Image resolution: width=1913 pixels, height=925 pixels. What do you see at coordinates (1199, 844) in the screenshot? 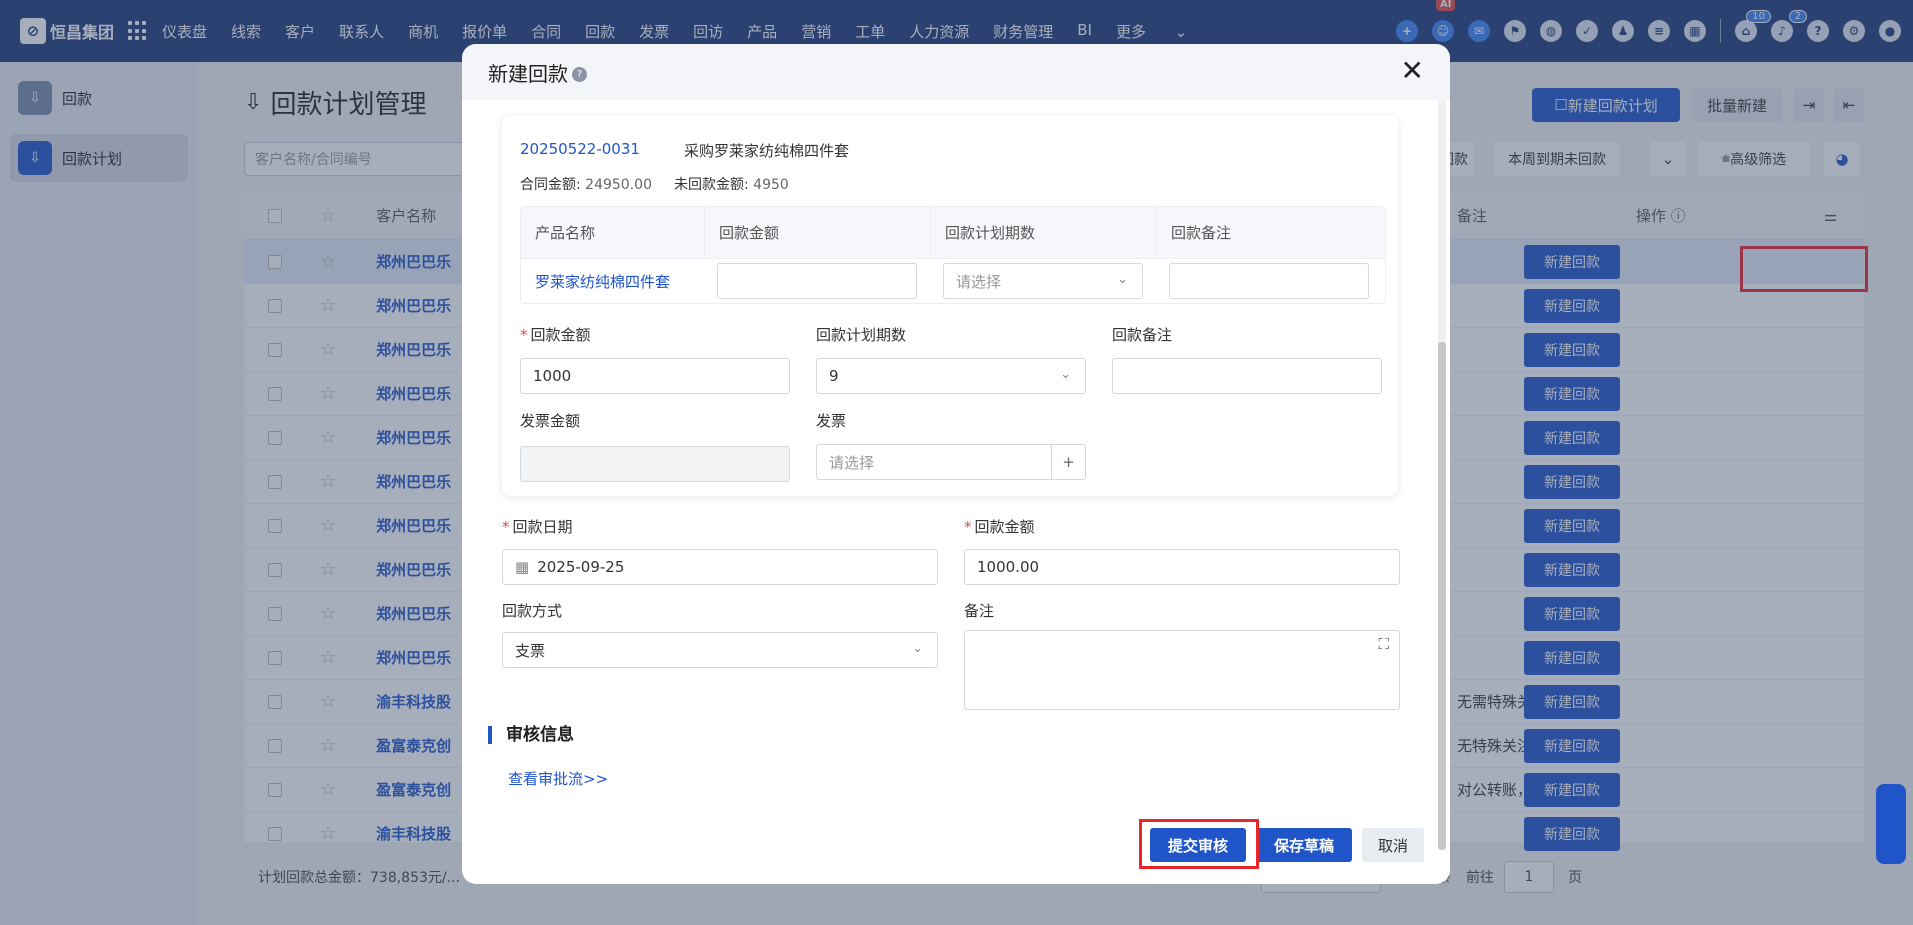
I see `highlight-box-submit` at bounding box center [1199, 844].